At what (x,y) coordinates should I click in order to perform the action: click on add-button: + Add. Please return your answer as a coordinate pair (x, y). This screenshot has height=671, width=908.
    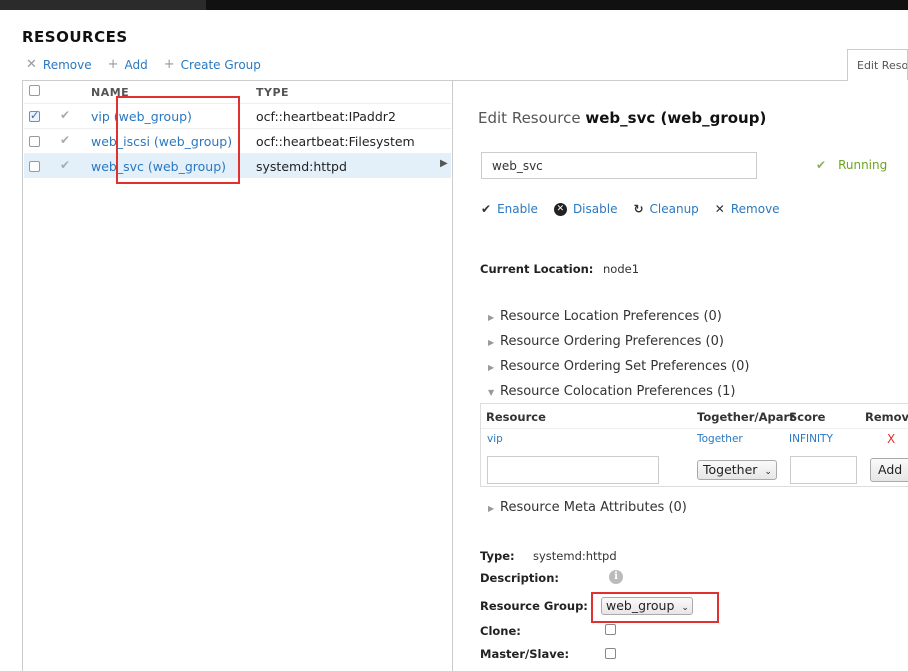
    Looking at the image, I should click on (128, 64).